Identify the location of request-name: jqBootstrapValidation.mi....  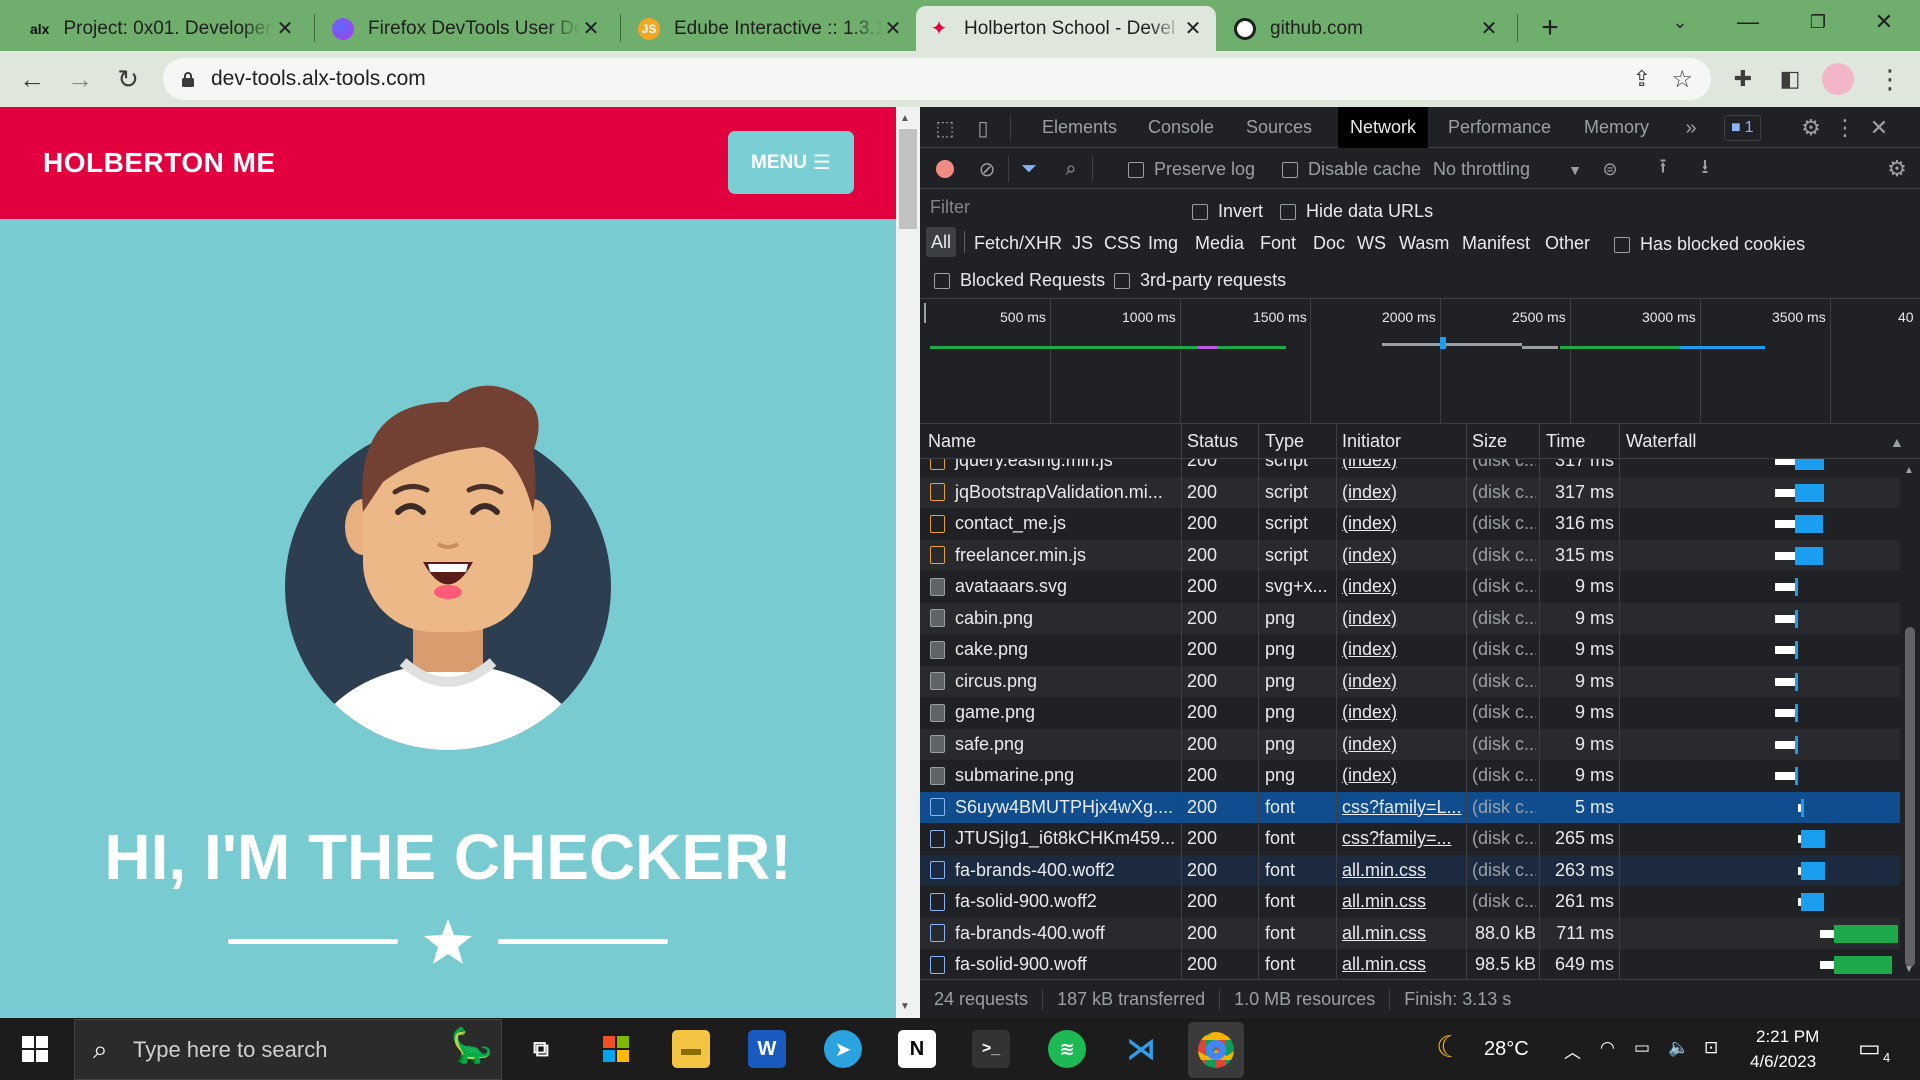
(1054, 493).